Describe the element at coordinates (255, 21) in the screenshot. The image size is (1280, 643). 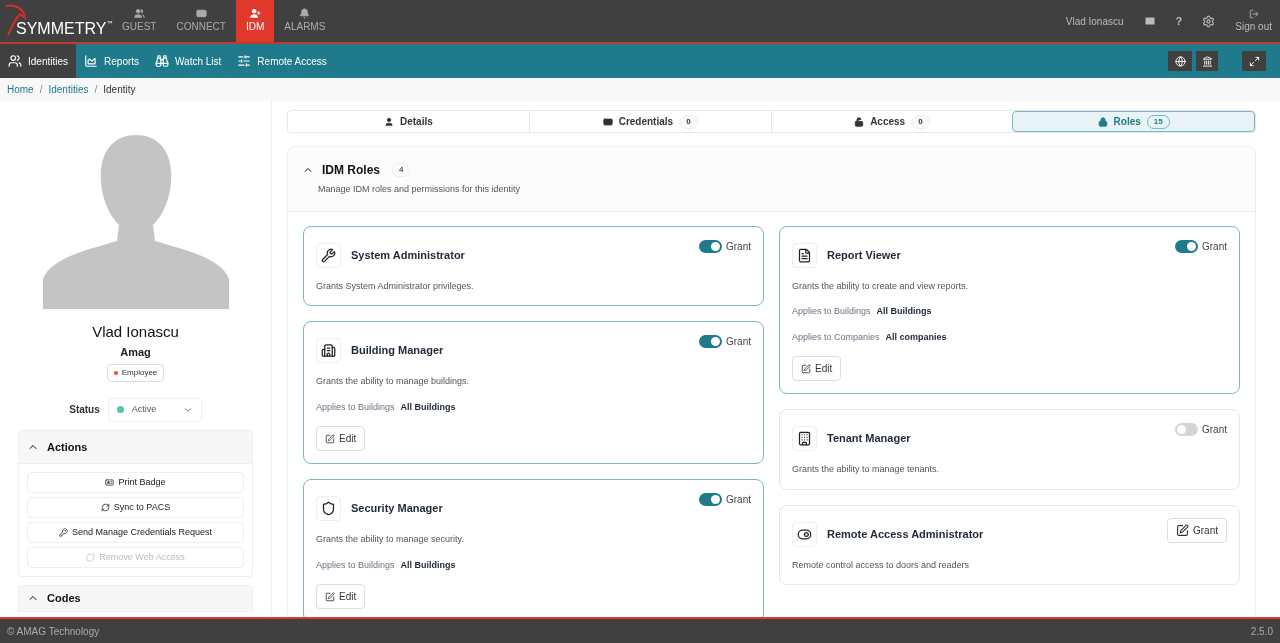
I see `module-tab: IDM` at that location.